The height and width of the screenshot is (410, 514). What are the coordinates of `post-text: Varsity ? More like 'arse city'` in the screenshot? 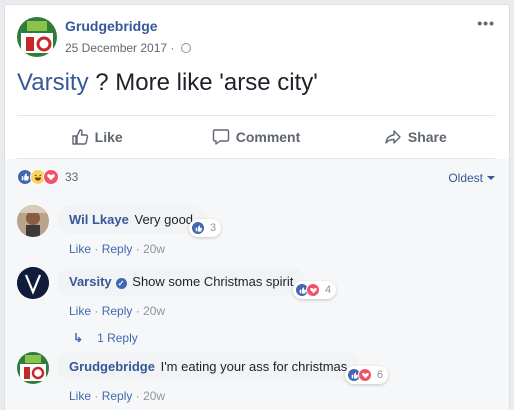 It's located at (167, 83).